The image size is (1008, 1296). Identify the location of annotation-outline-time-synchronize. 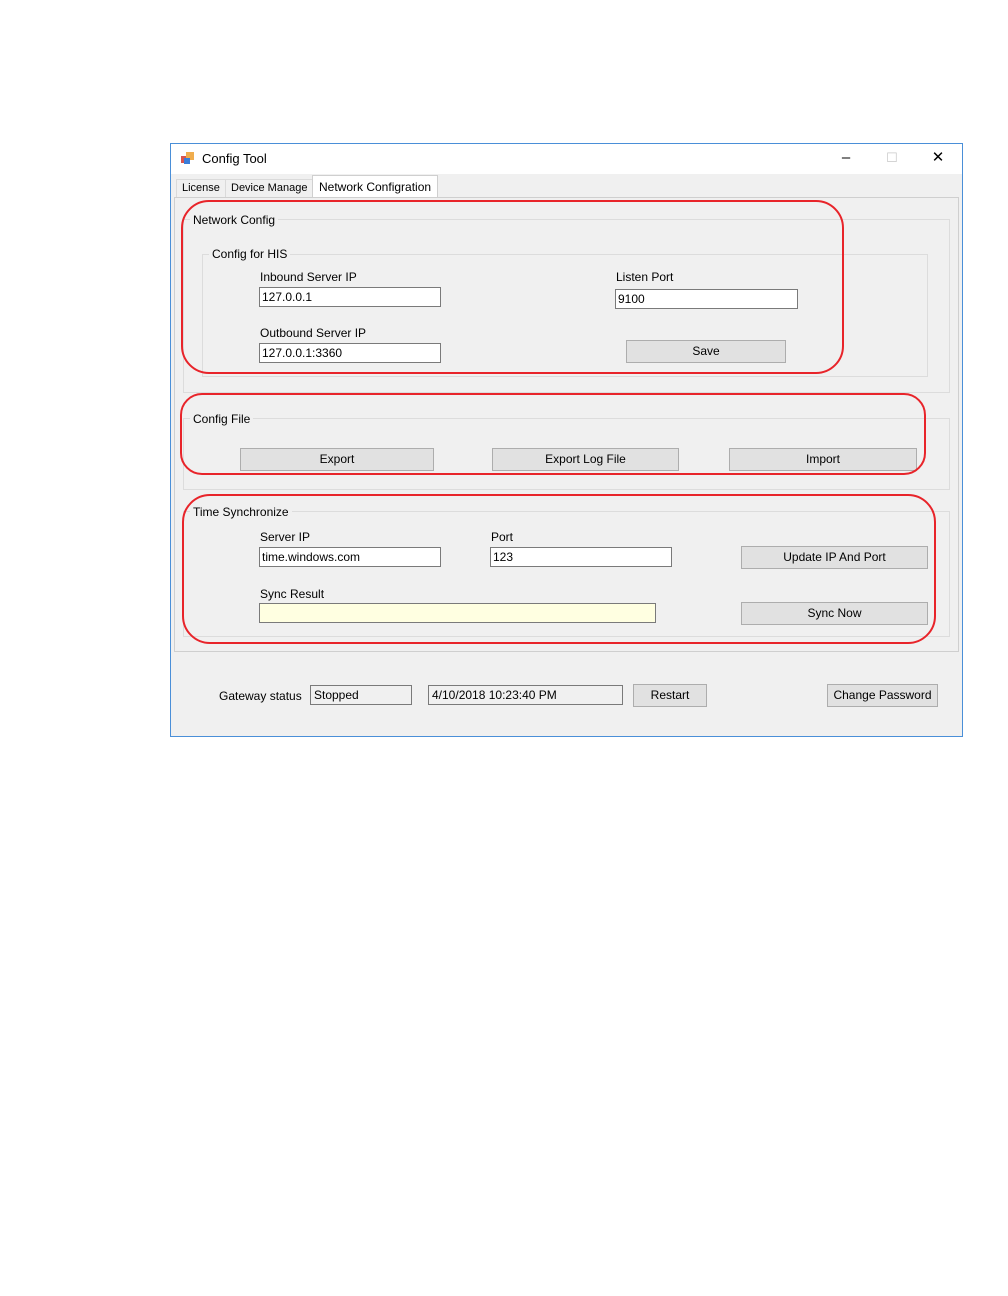
(559, 569).